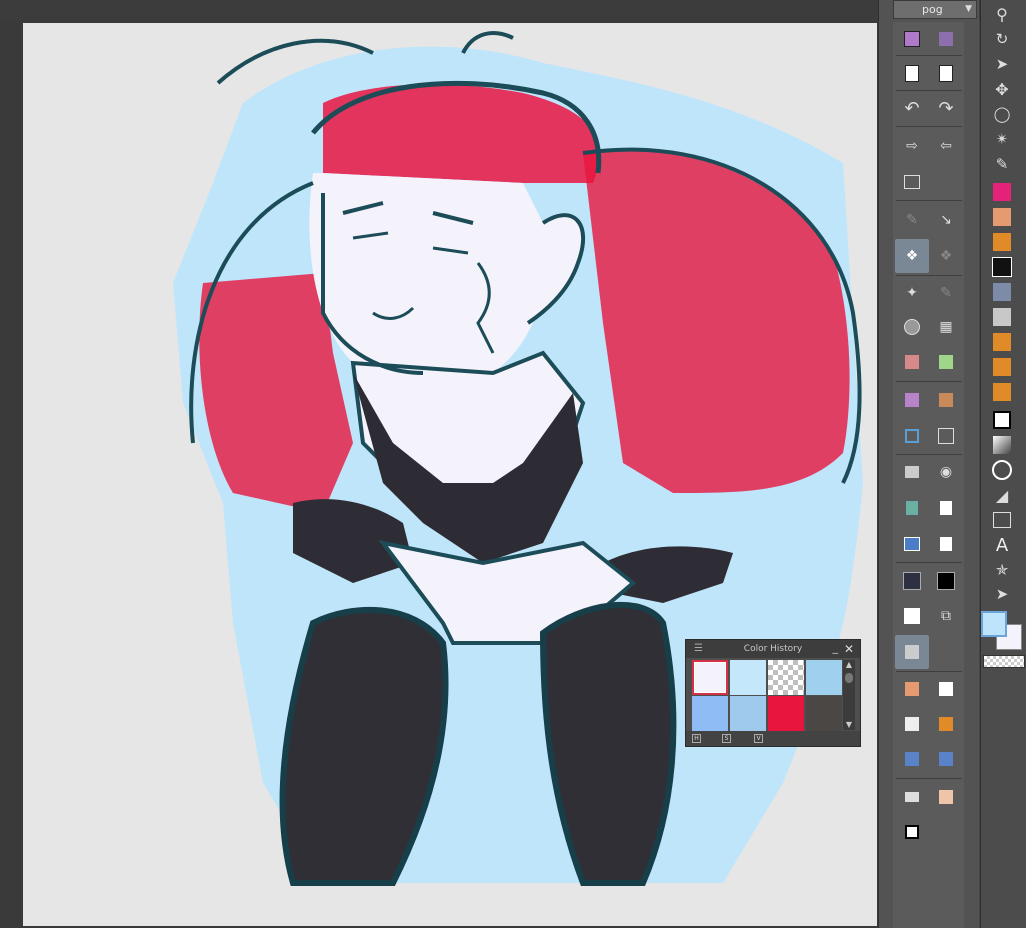 The height and width of the screenshot is (928, 1026). Describe the element at coordinates (912, 652) in the screenshot. I see `film-button` at that location.